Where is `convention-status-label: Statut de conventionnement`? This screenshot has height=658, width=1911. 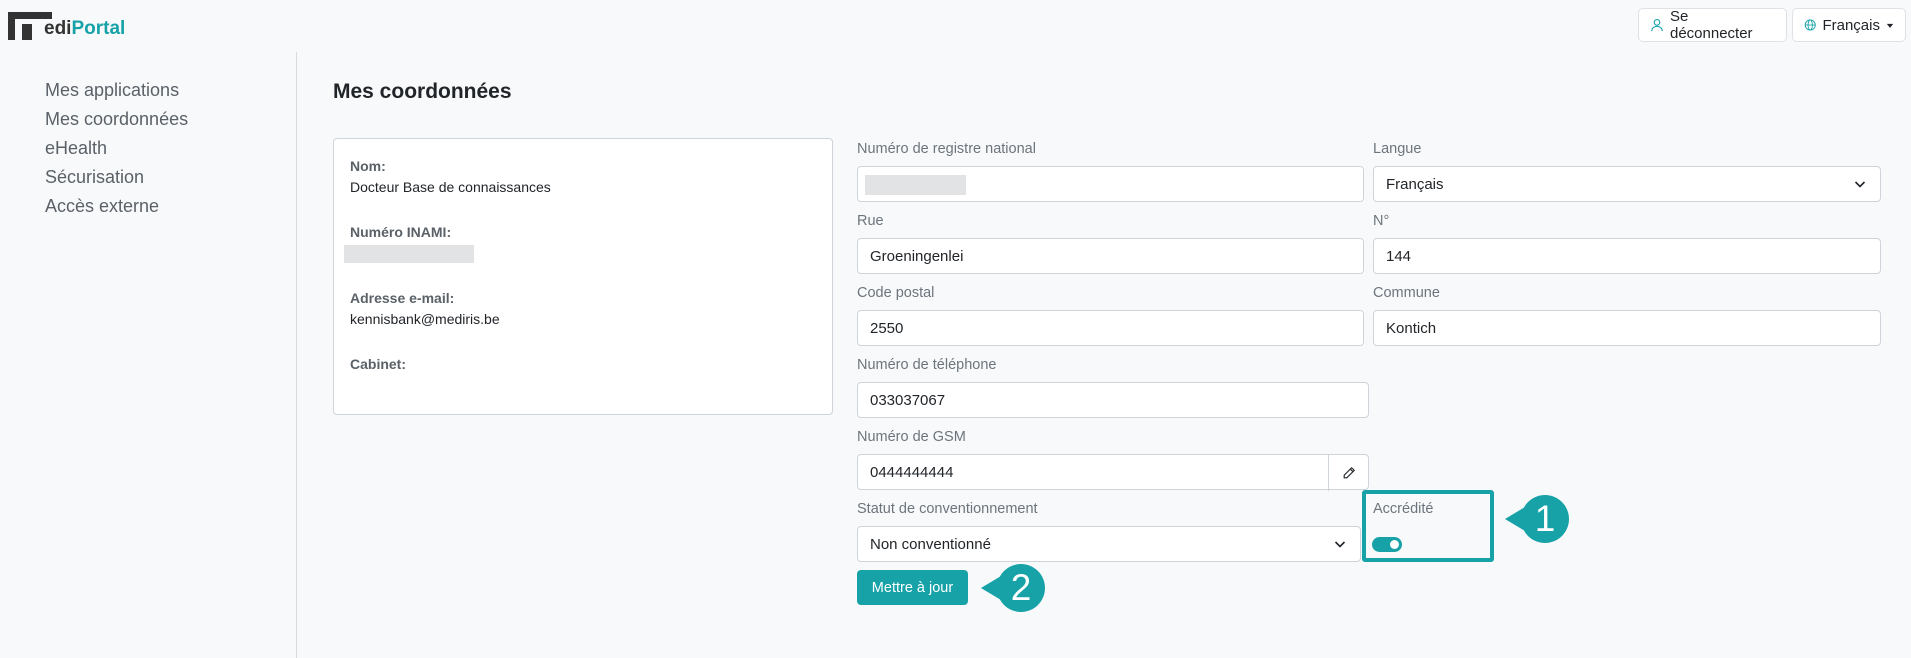 convention-status-label: Statut de conventionnement is located at coordinates (947, 509).